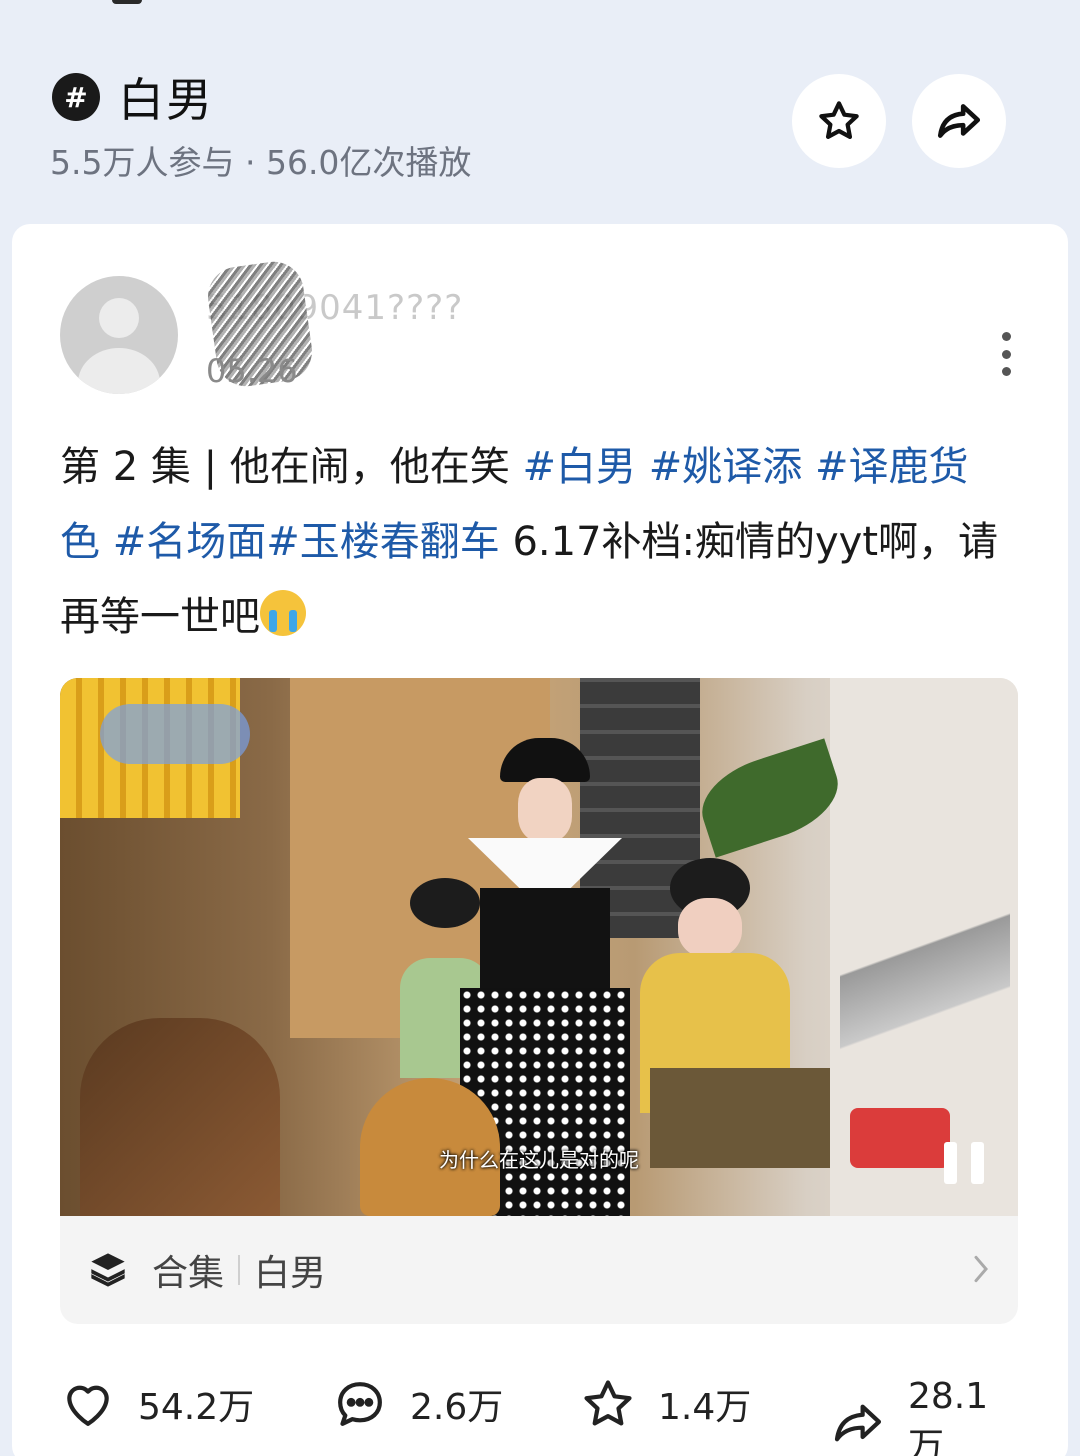 This screenshot has height=1456, width=1080. I want to click on video-scene-stand, so click(180, 1117).